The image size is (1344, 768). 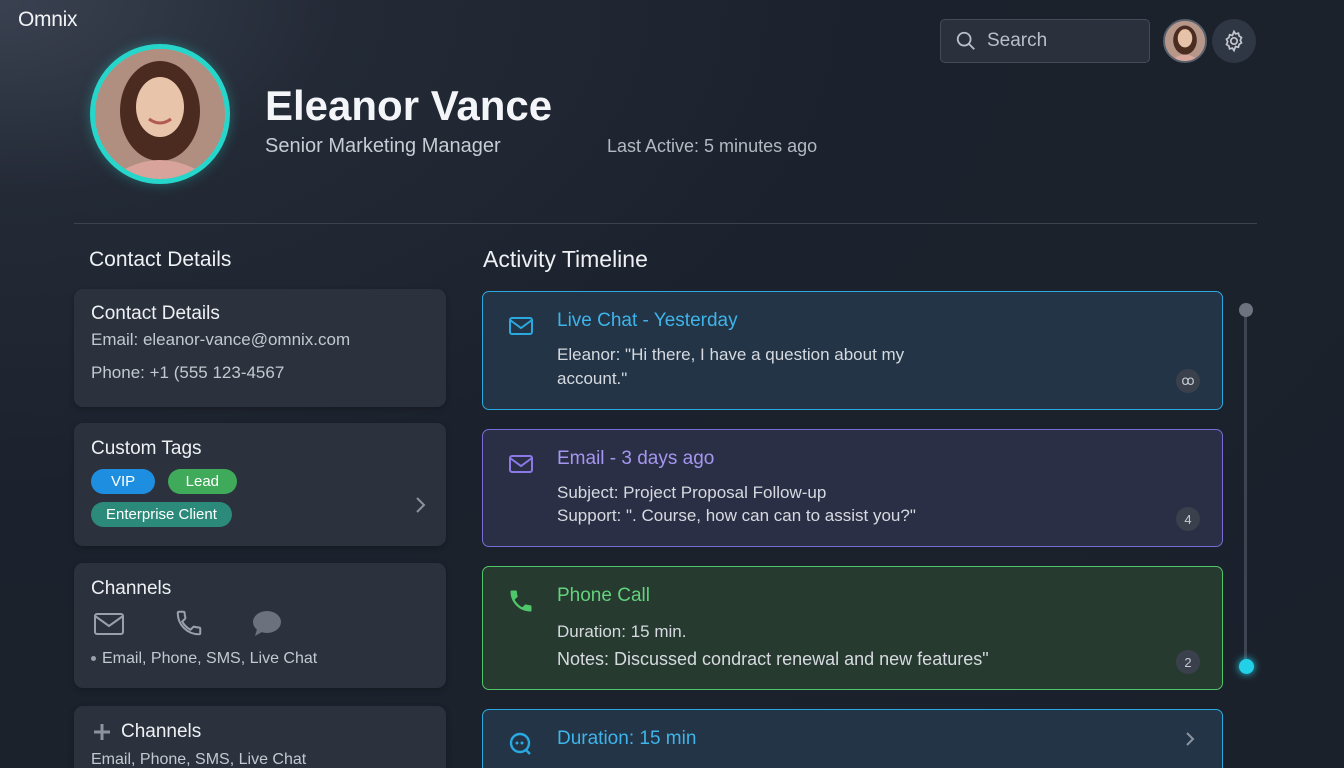 I want to click on count-badge: 2, so click(x=1188, y=662).